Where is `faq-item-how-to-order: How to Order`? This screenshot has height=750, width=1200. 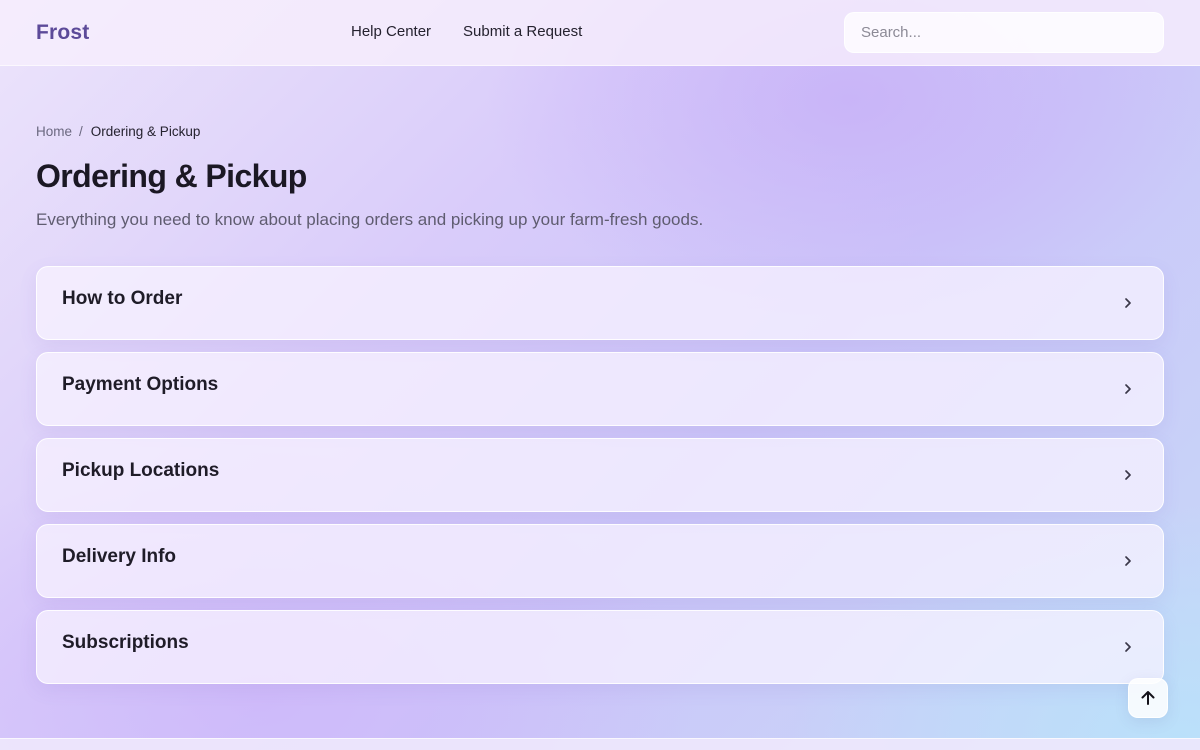
faq-item-how-to-order: How to Order is located at coordinates (600, 303).